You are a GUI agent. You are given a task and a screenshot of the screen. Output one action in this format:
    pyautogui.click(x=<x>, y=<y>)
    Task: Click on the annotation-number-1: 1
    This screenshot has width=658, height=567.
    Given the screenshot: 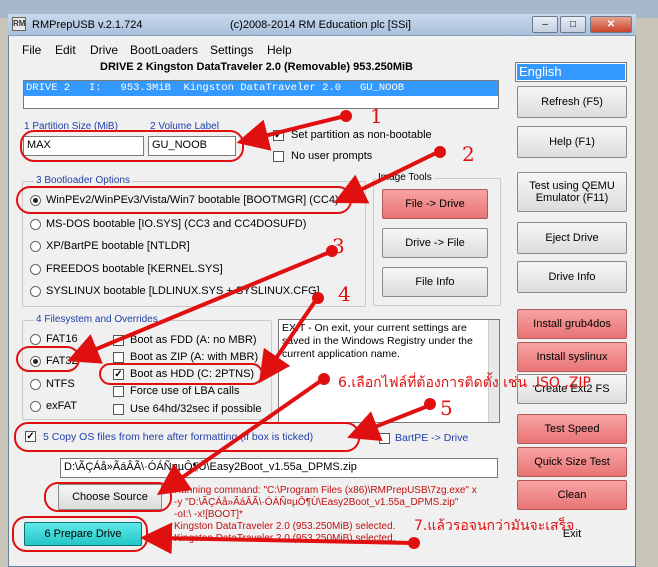 What is the action you would take?
    pyautogui.click(x=376, y=116)
    